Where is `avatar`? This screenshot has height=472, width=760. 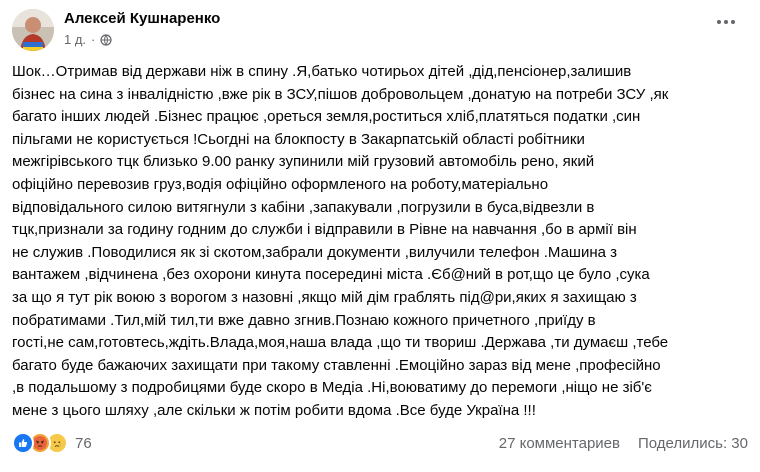 avatar is located at coordinates (33, 30).